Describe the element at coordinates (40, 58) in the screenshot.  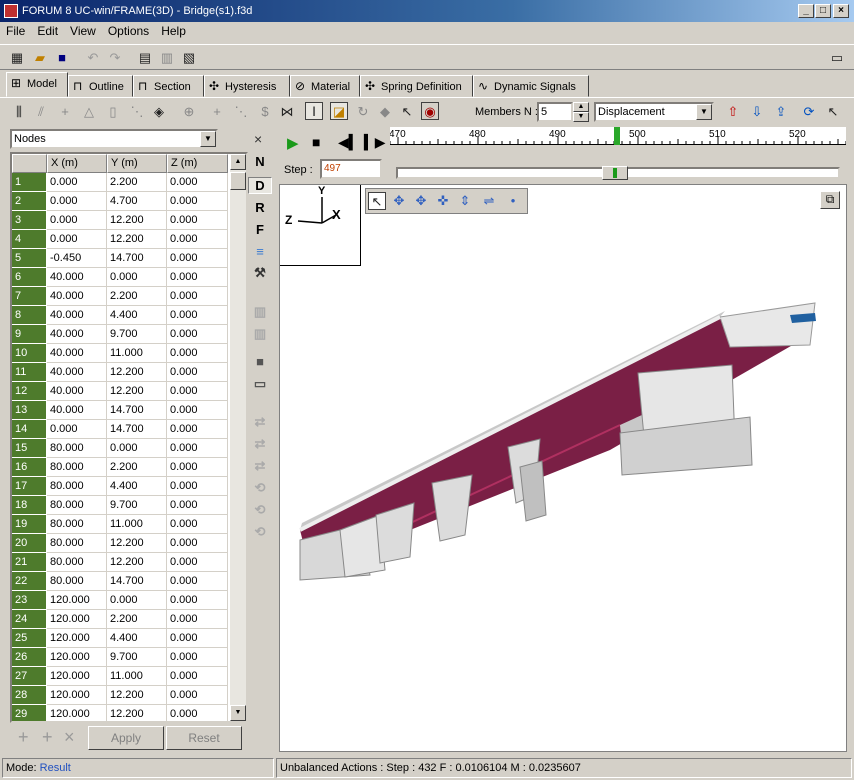
I see `open-icon: ▰` at that location.